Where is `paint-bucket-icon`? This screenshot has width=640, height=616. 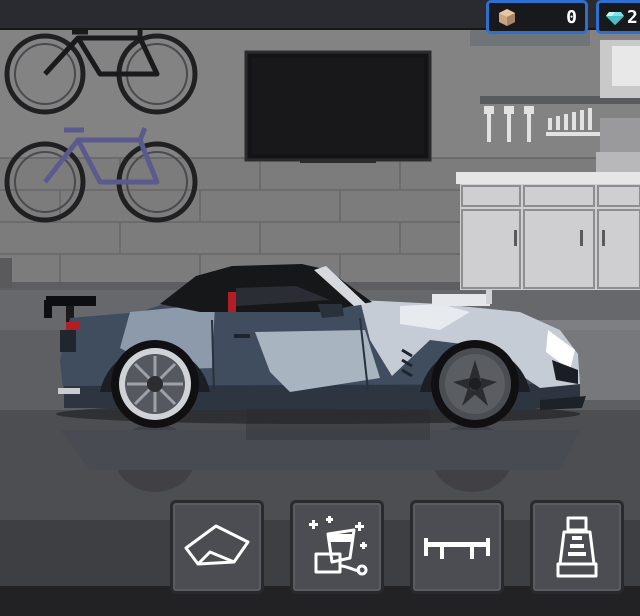
paint-bucket-icon is located at coordinates (338, 546).